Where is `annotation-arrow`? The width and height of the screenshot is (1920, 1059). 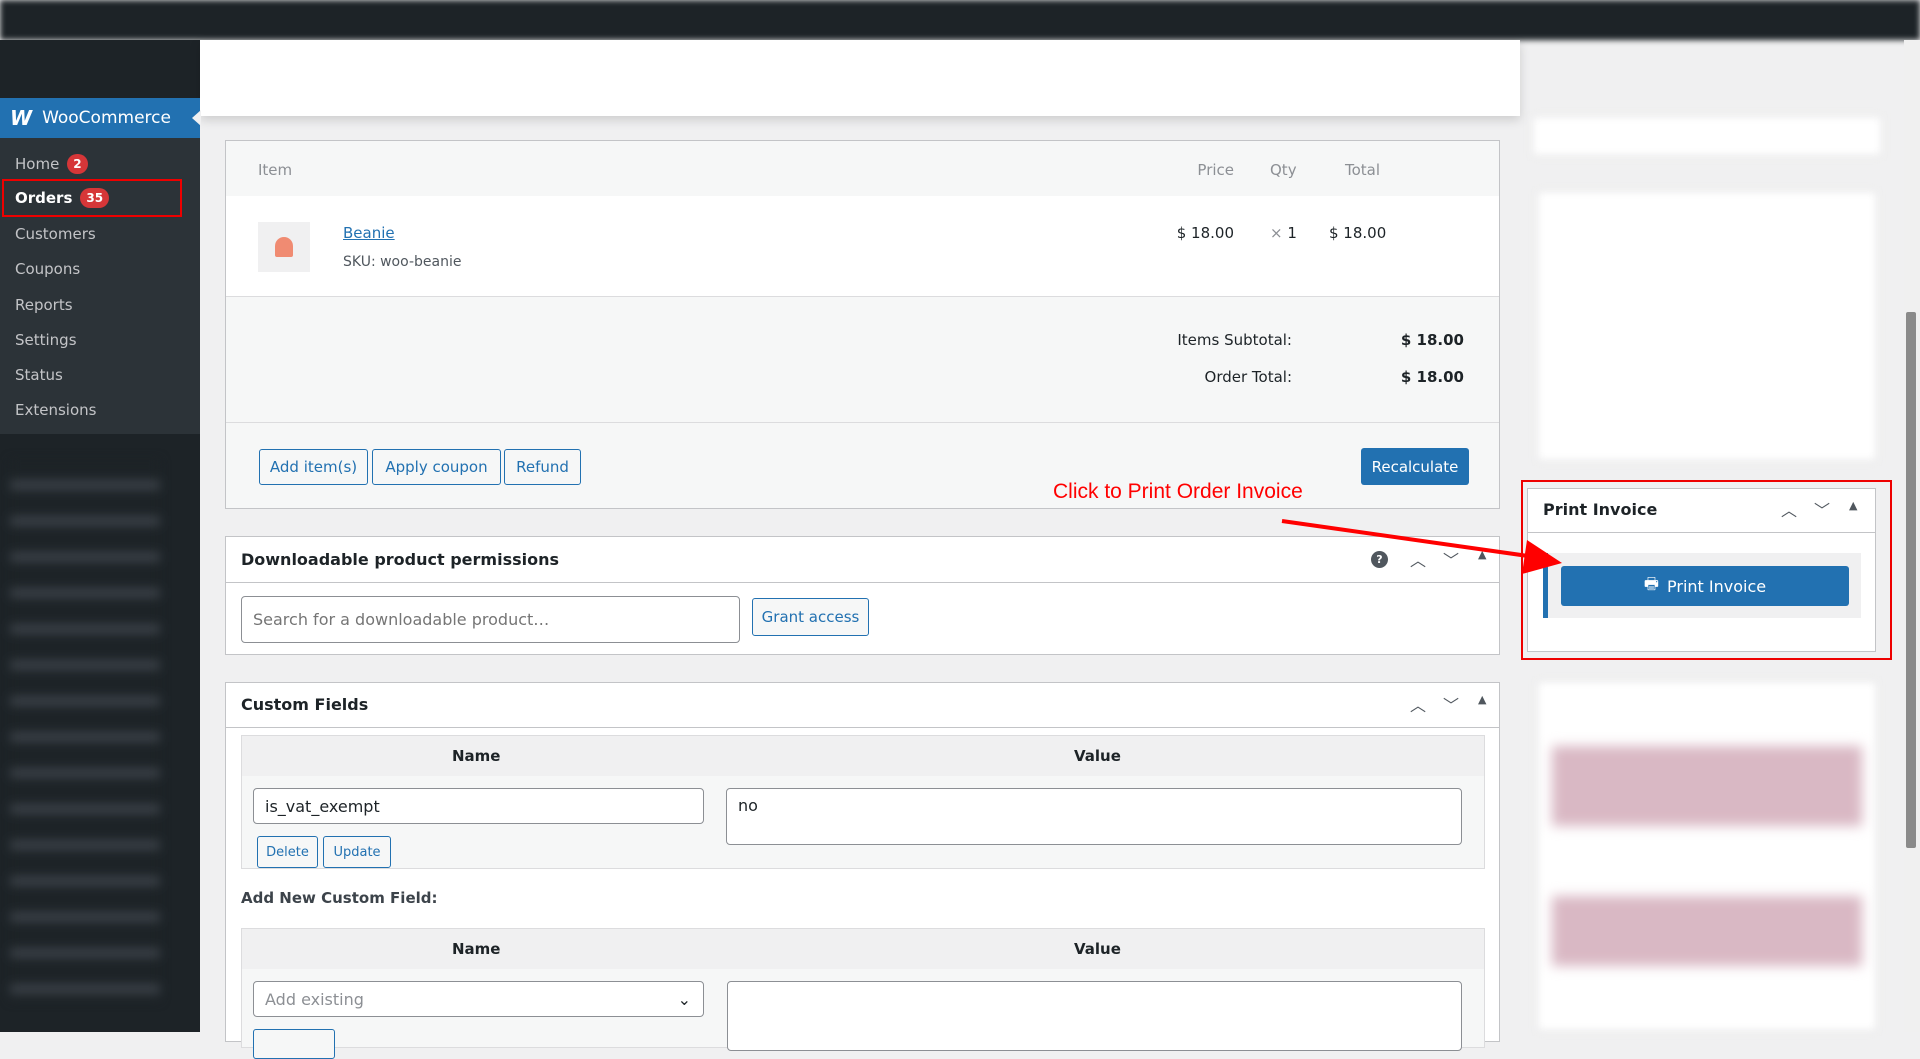
annotation-arrow is located at coordinates (1421, 546).